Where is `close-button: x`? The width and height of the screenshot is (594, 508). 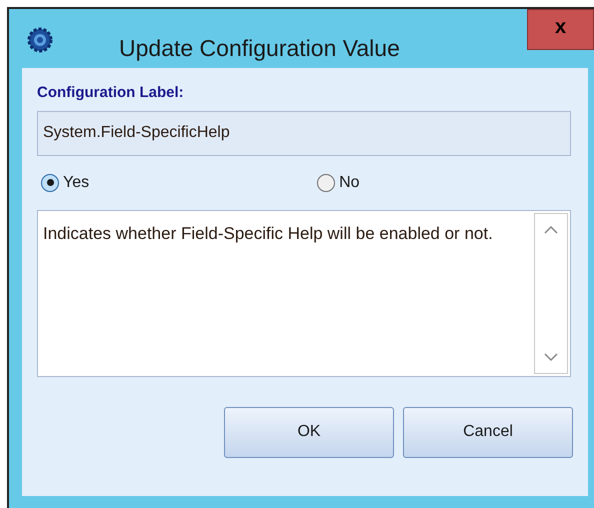 close-button: x is located at coordinates (560, 29).